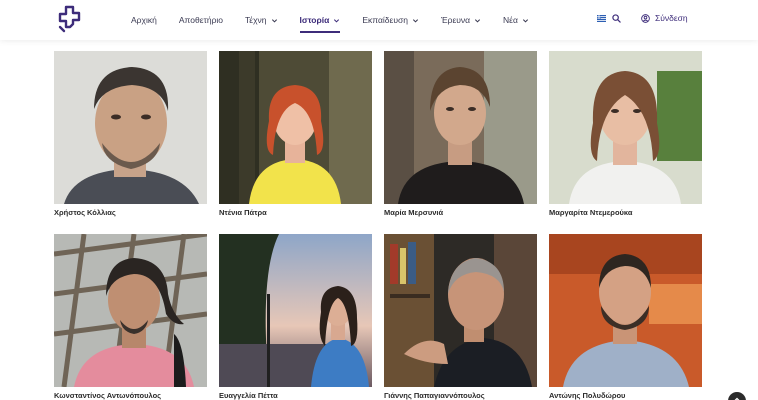 The width and height of the screenshot is (758, 400). I want to click on person-card: Ευαγγελία Πέττα, so click(295, 317).